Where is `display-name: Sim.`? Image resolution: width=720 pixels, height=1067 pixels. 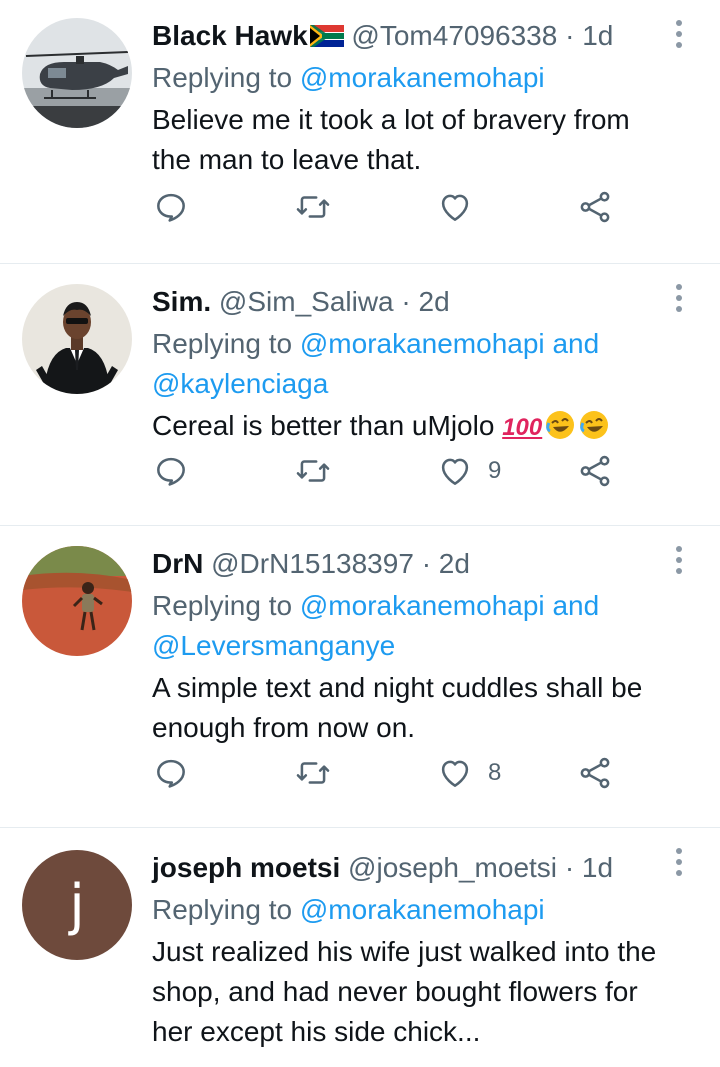 display-name: Sim. is located at coordinates (181, 301).